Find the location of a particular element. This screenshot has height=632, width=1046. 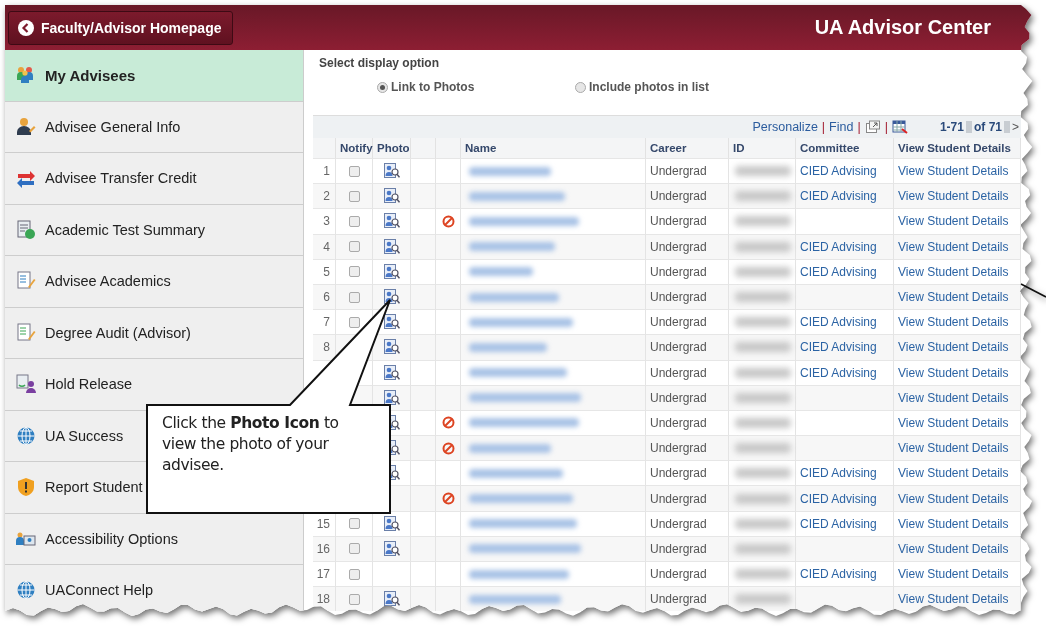

sidebar-item-label: UAConnect Help is located at coordinates (99, 590).